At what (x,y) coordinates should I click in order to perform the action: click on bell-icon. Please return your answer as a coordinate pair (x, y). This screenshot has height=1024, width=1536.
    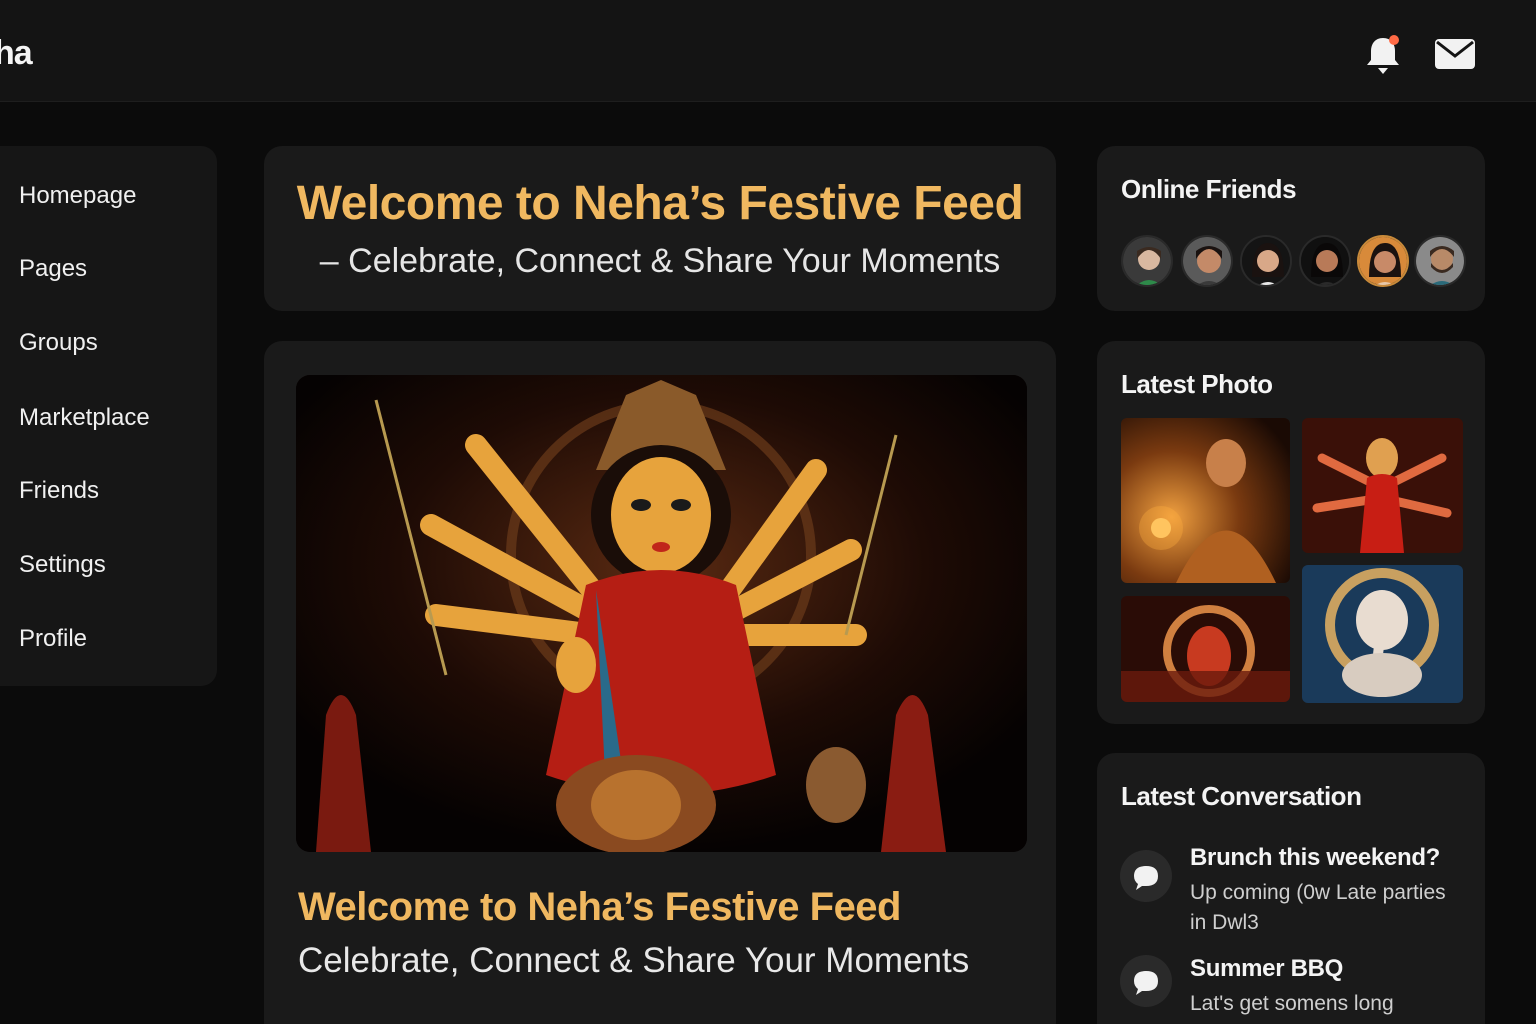
    Looking at the image, I should click on (1383, 55).